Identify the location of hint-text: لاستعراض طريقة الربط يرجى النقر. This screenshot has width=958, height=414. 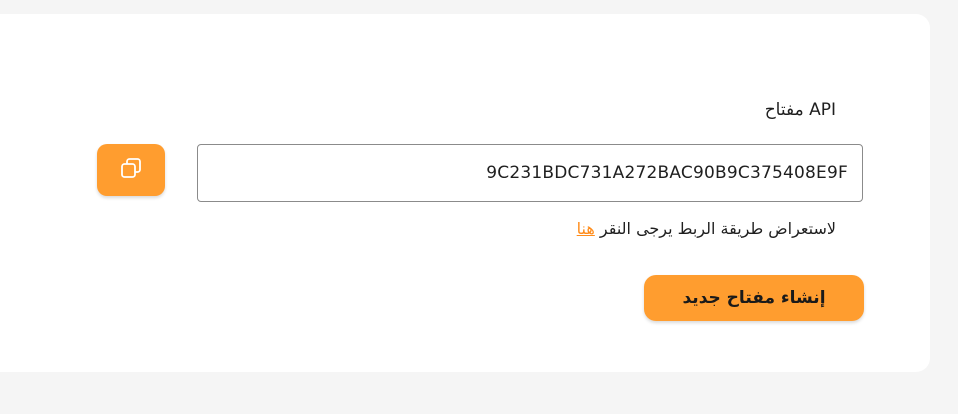
(717, 228).